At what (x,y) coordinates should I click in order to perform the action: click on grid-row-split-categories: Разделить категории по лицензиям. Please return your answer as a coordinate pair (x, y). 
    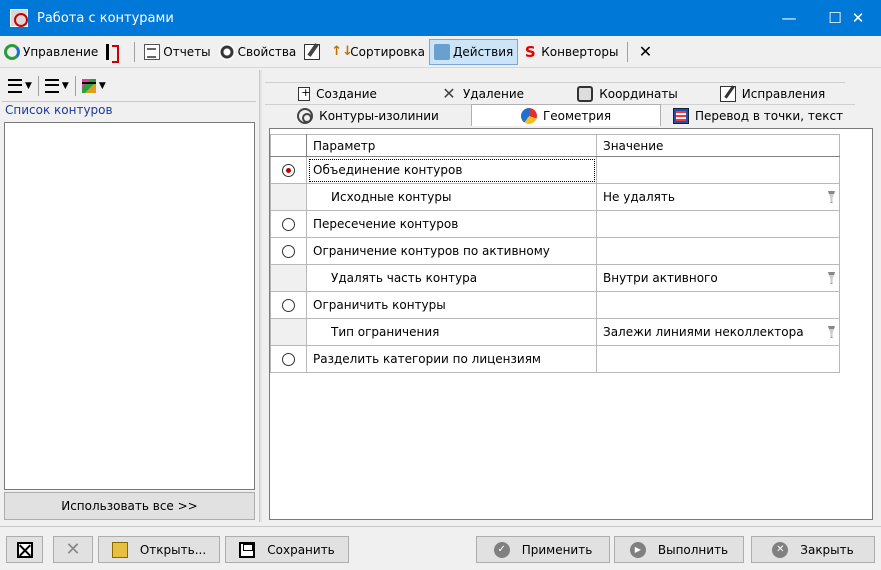
    Looking at the image, I should click on (555, 359).